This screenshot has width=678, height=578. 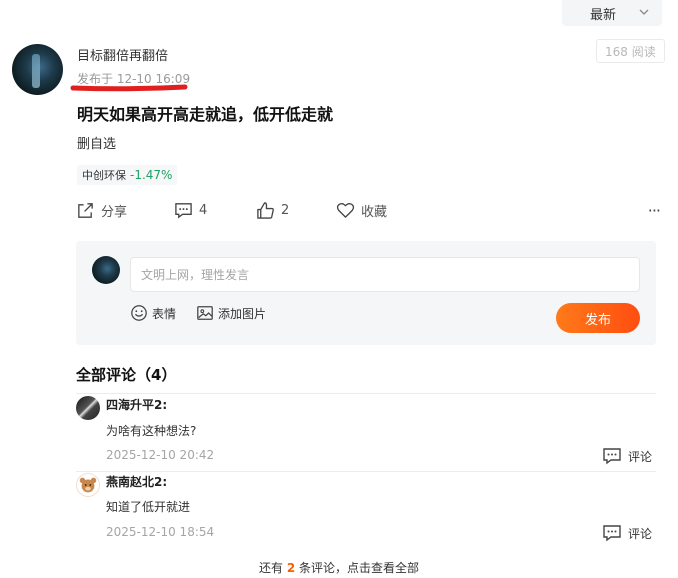 What do you see at coordinates (203, 210) in the screenshot?
I see `comment-count: 4` at bounding box center [203, 210].